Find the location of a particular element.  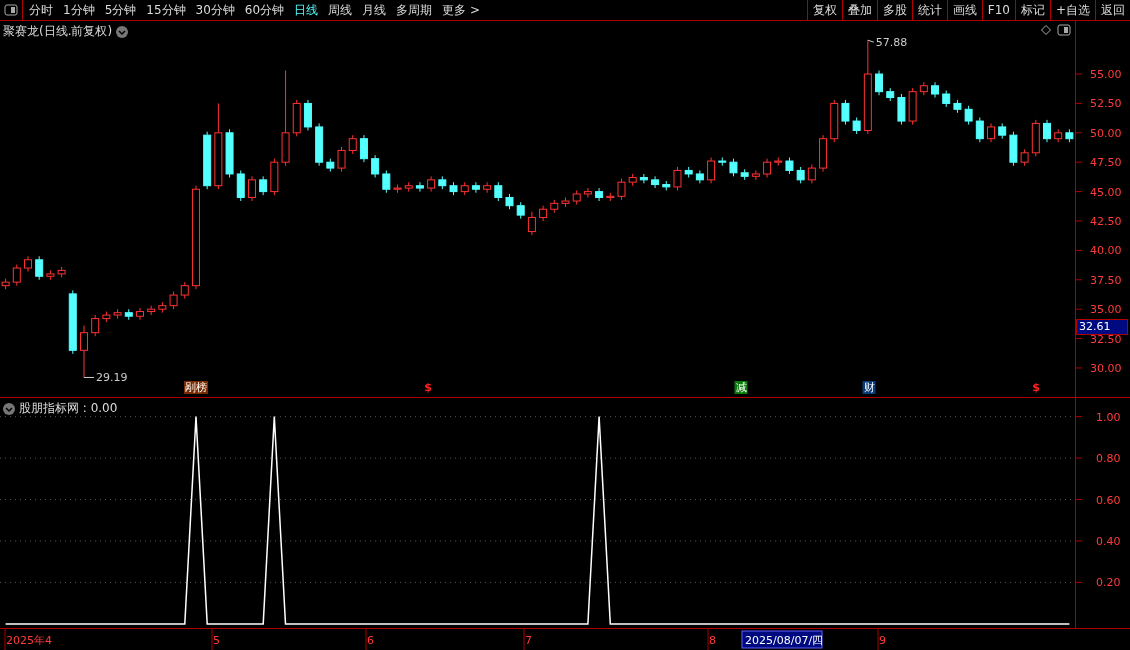

event-marker: 剐榜 is located at coordinates (196, 387).